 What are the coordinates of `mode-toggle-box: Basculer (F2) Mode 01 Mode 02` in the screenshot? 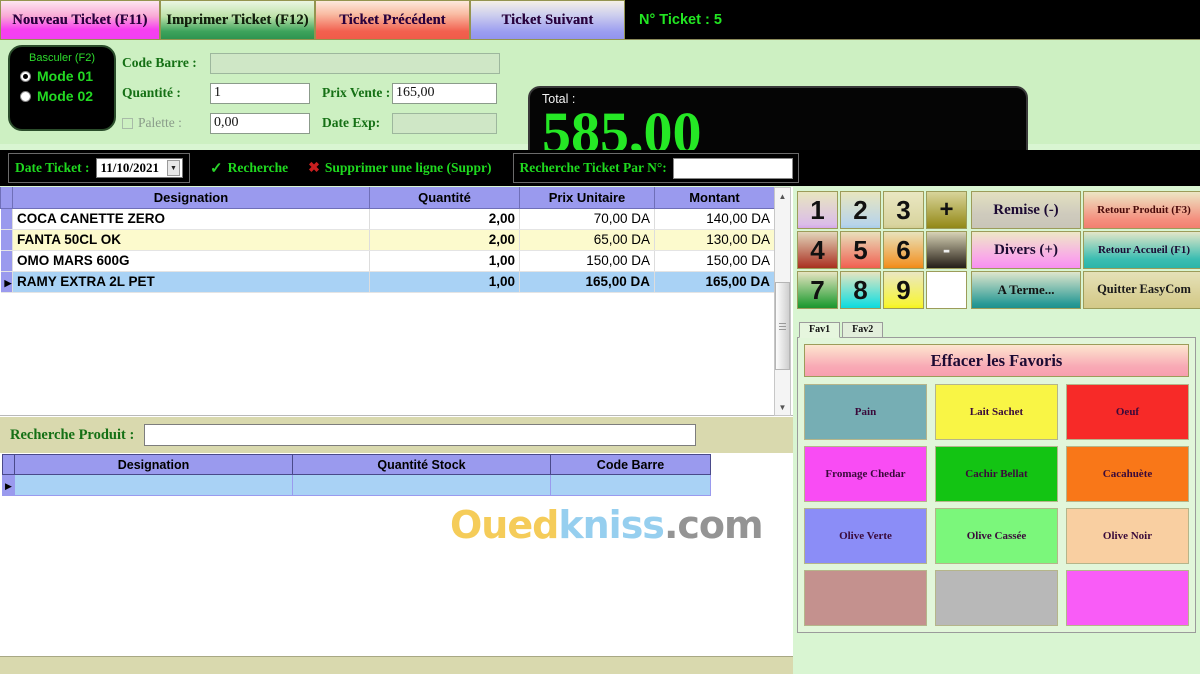 It's located at (62, 88).